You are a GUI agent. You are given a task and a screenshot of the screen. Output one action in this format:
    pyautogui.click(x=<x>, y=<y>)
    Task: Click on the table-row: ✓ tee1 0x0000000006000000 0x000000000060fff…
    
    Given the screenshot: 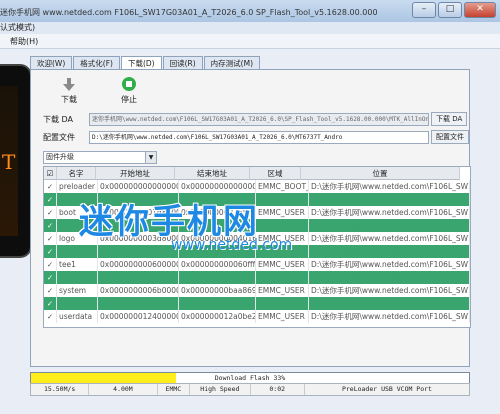 What is the action you would take?
    pyautogui.click(x=257, y=264)
    